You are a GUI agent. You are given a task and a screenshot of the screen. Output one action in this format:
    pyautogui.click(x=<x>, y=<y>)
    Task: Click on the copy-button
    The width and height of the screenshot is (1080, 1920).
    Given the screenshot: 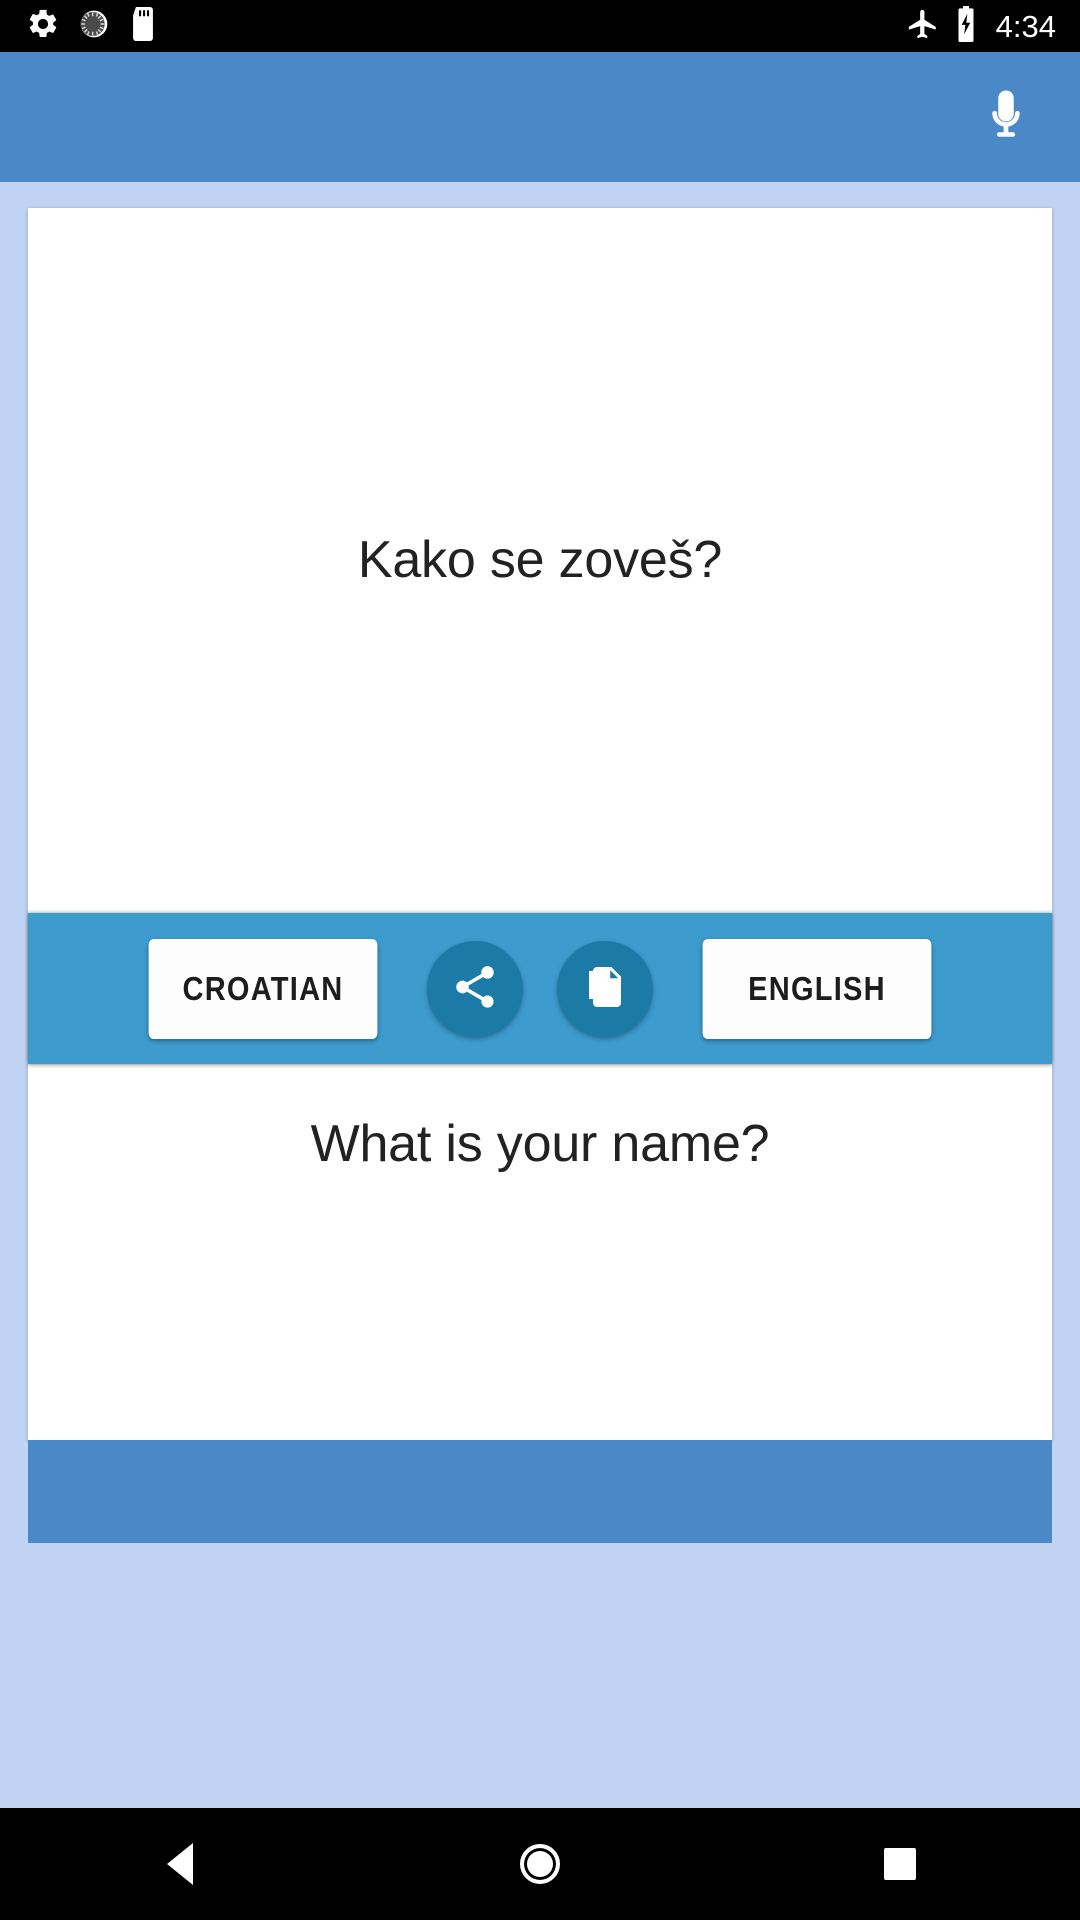 What is the action you would take?
    pyautogui.click(x=605, y=988)
    